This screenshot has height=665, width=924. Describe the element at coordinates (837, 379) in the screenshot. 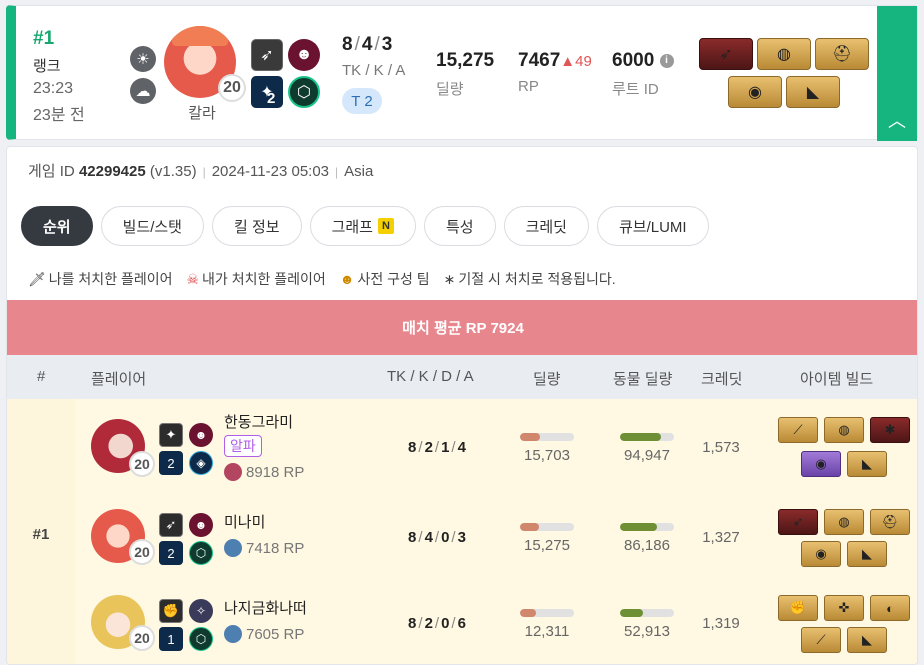

I see `col-items: 아이템 빌드` at that location.